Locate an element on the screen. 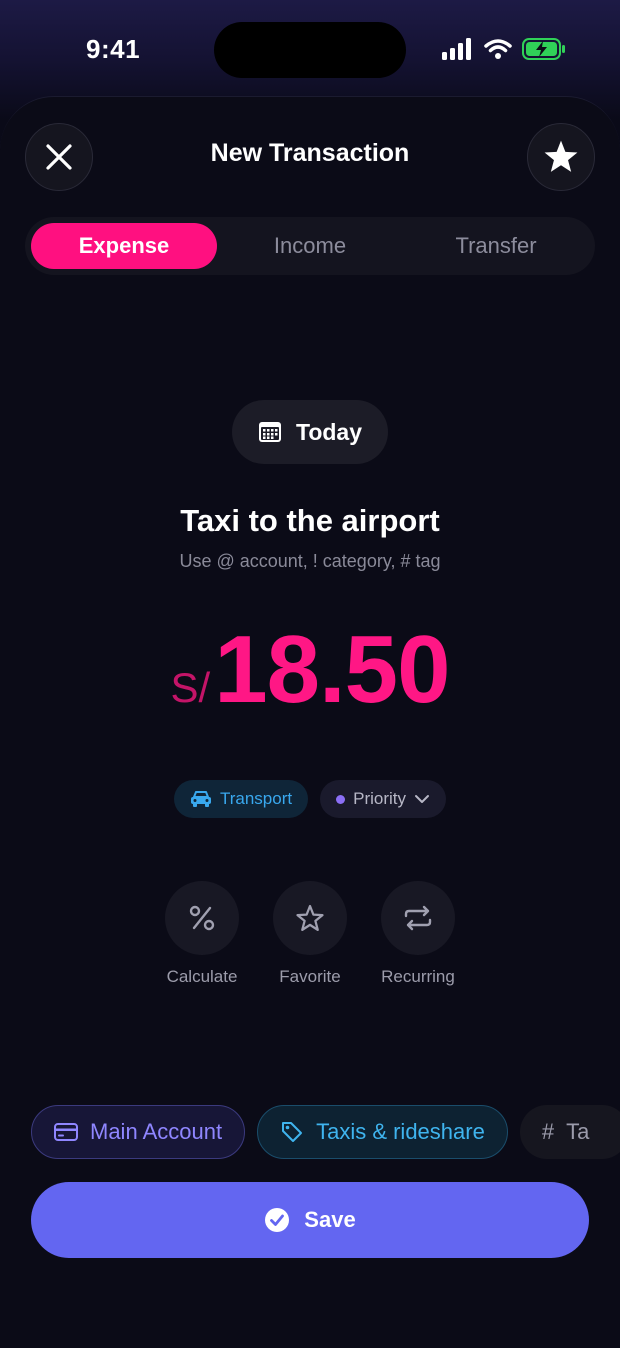 This screenshot has height=1348, width=620. tag-chip-label: Ta is located at coordinates (578, 1131).